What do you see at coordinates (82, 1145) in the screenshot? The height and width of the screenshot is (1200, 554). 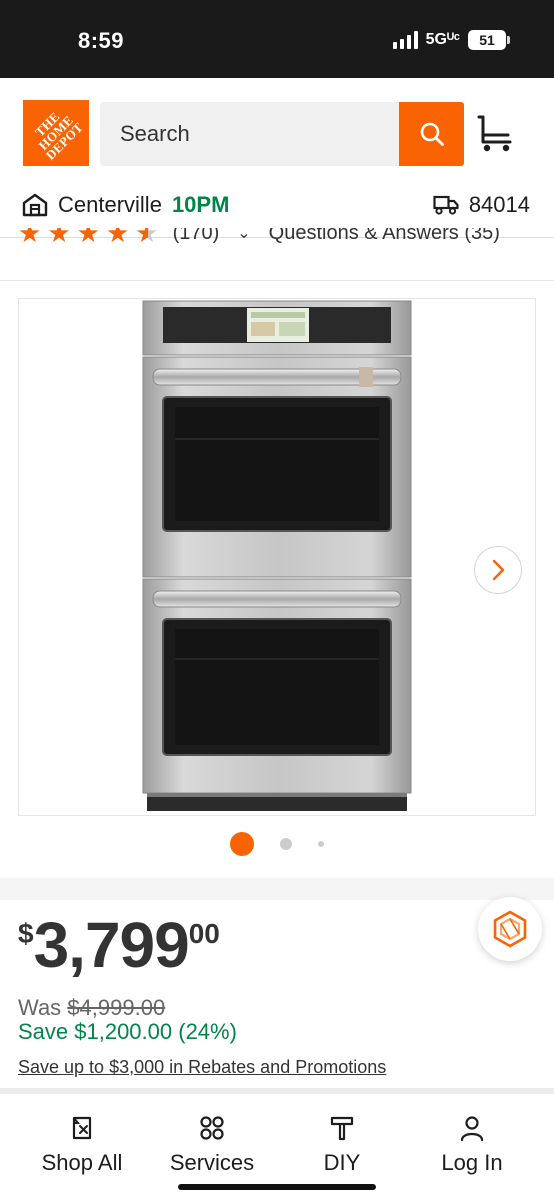 I see `nav-shop-all: Shop All` at bounding box center [82, 1145].